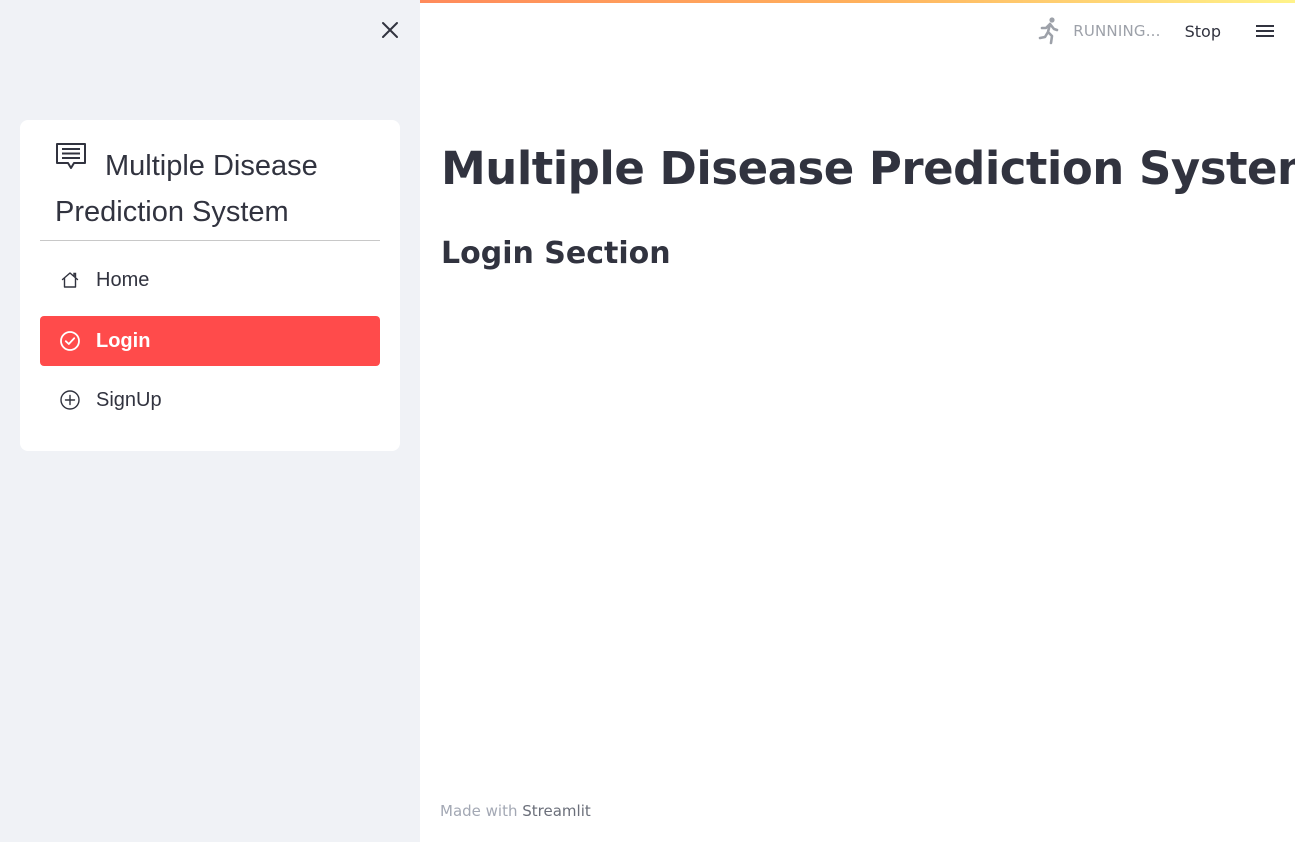 The height and width of the screenshot is (842, 1295). What do you see at coordinates (71, 162) in the screenshot?
I see `list-message-icon` at bounding box center [71, 162].